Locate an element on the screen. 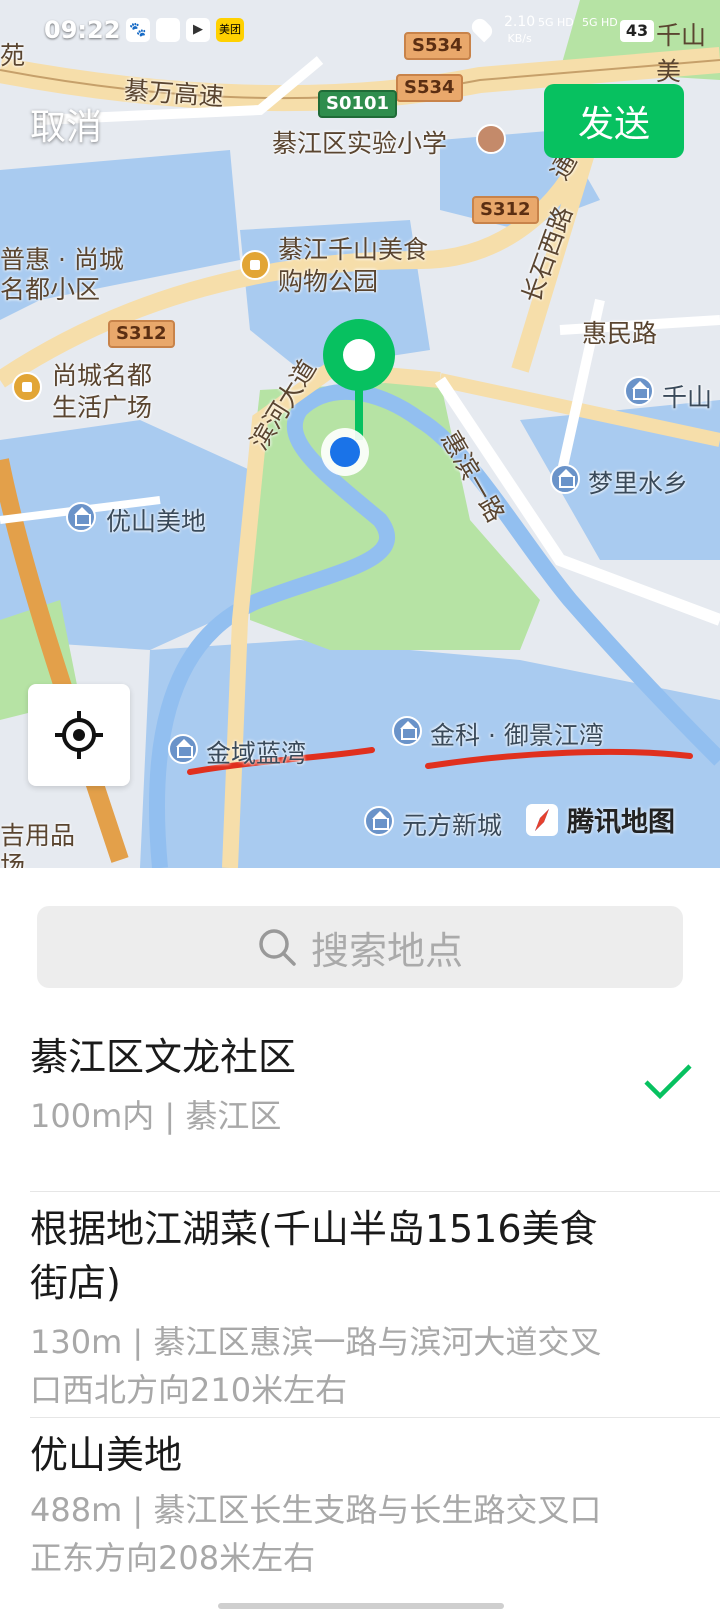 This screenshot has height=1612, width=720. current-location-dot is located at coordinates (345, 452).